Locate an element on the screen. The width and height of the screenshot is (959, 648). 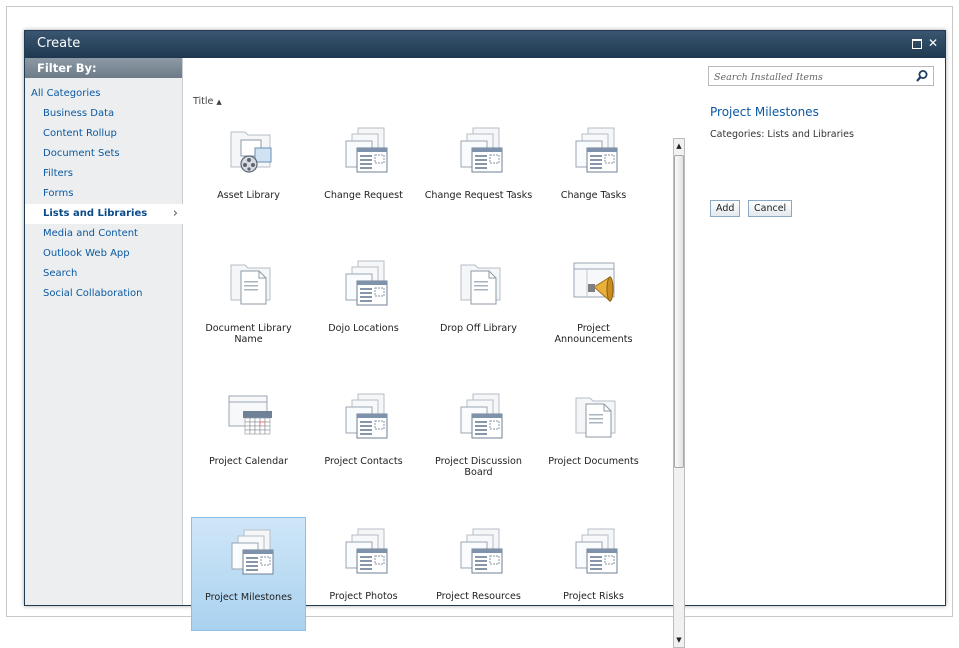
template-label: Project Resources is located at coordinates (478, 596).